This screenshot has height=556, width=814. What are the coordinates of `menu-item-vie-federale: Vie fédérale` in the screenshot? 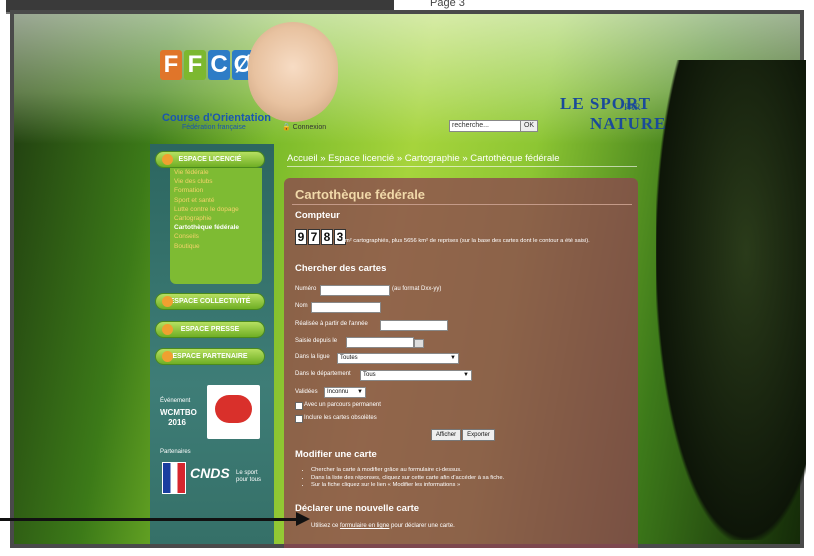 It's located at (216, 172).